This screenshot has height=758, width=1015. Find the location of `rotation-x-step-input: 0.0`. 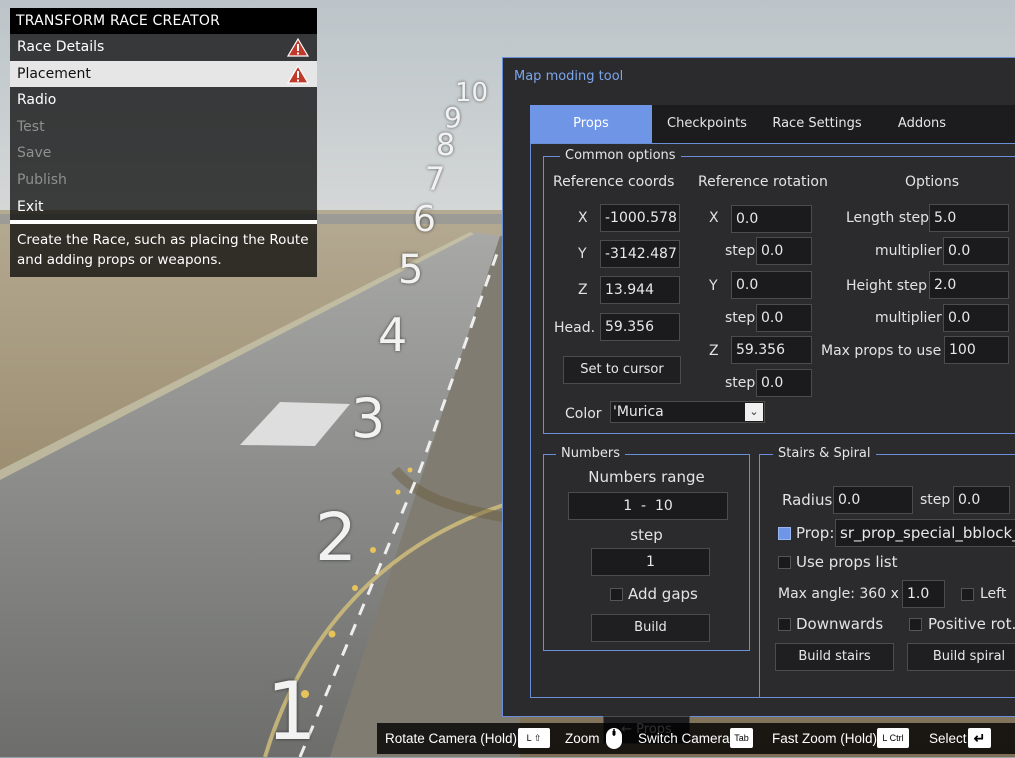

rotation-x-step-input: 0.0 is located at coordinates (784, 251).